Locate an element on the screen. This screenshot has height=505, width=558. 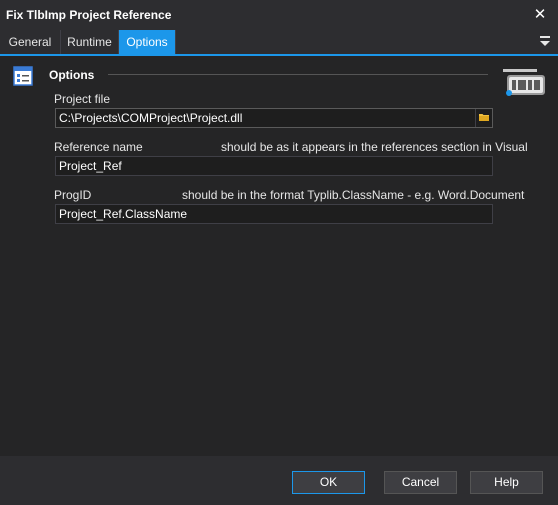
ok-button: OK is located at coordinates (328, 482).